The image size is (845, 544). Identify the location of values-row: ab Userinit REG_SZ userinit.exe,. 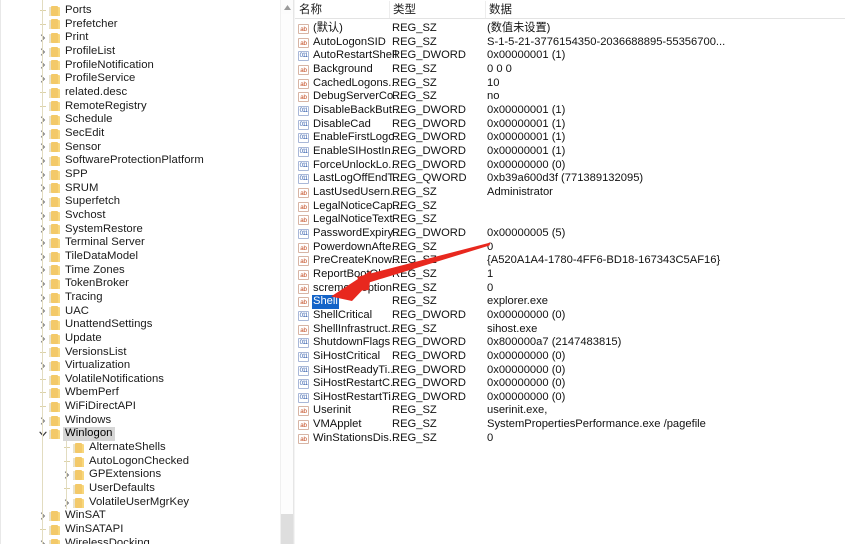
(570, 411).